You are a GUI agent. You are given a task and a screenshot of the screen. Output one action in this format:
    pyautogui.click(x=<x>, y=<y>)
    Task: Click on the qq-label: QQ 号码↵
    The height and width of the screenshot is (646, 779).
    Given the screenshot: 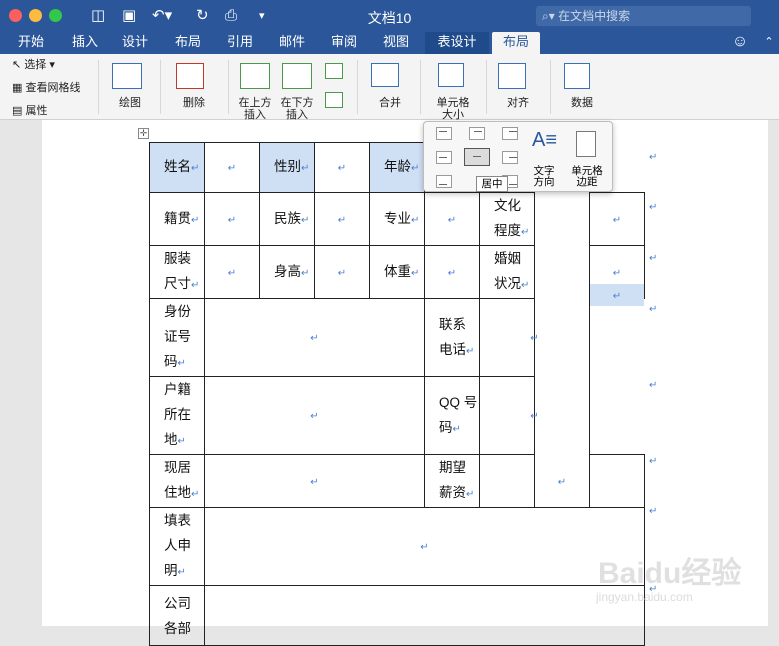 What is the action you would take?
    pyautogui.click(x=452, y=415)
    